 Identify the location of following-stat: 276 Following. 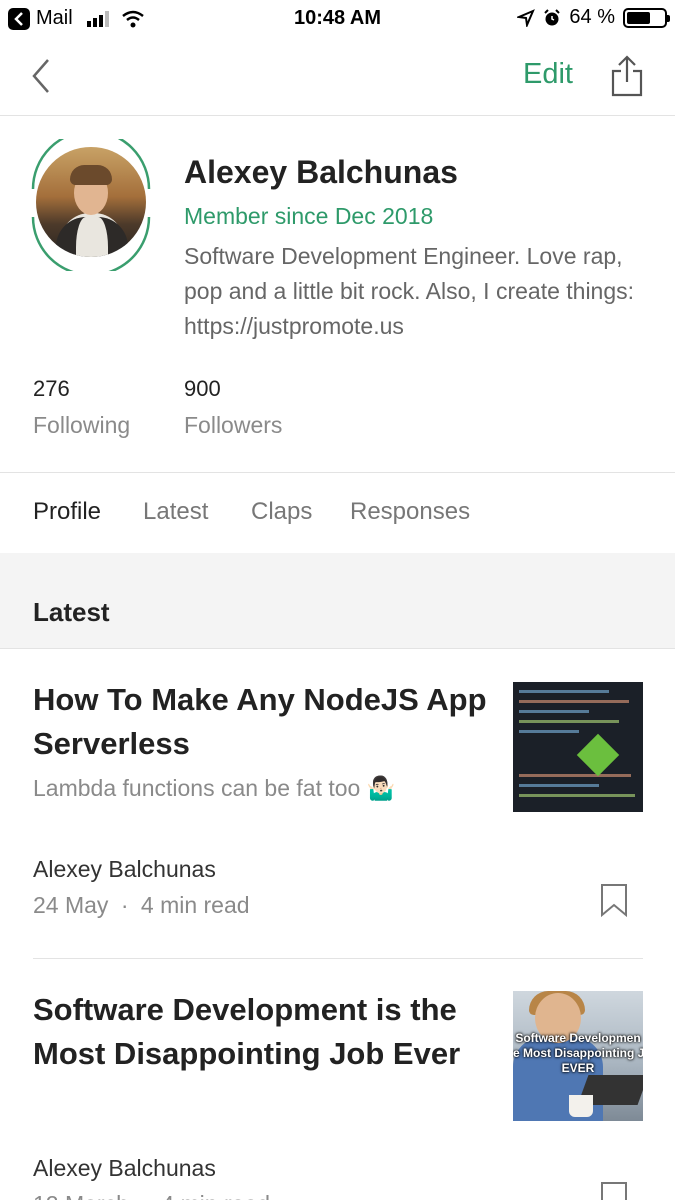
(81, 407).